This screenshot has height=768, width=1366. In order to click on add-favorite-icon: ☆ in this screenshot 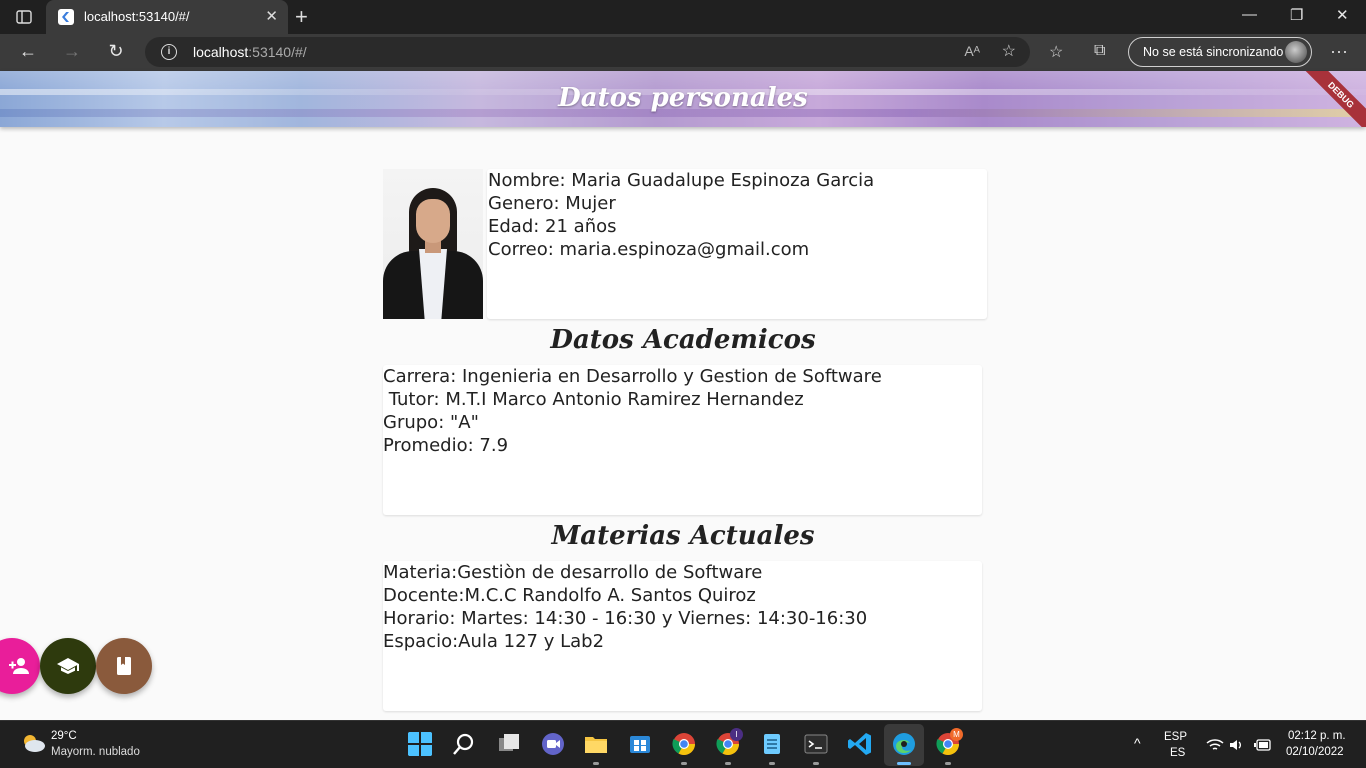, I will do `click(1009, 51)`.